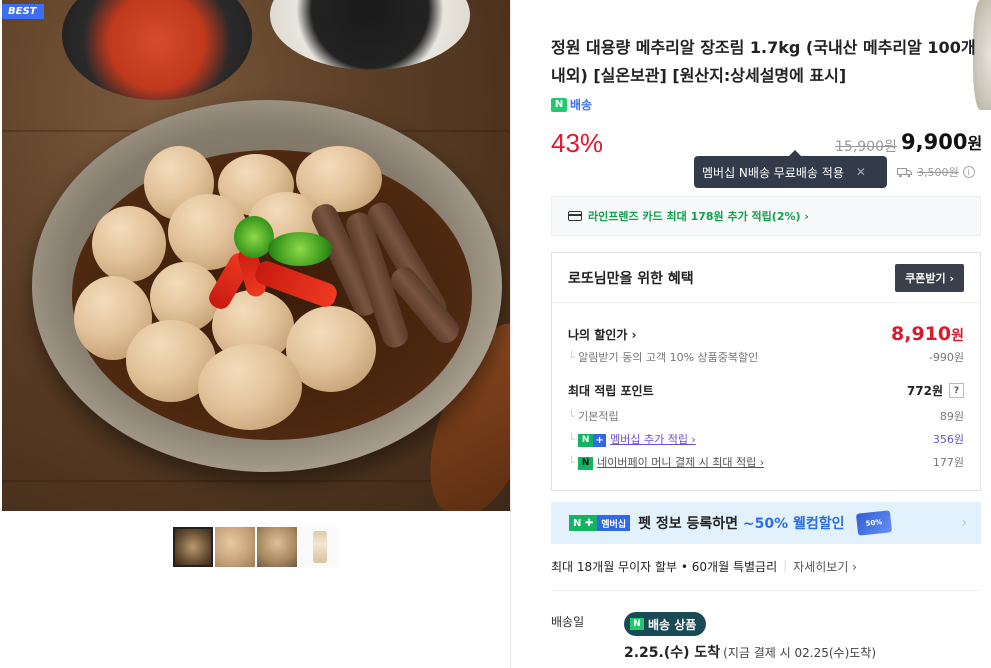 The image size is (991, 668). I want to click on coupon-button: 쿠폰받기 ›, so click(929, 277).